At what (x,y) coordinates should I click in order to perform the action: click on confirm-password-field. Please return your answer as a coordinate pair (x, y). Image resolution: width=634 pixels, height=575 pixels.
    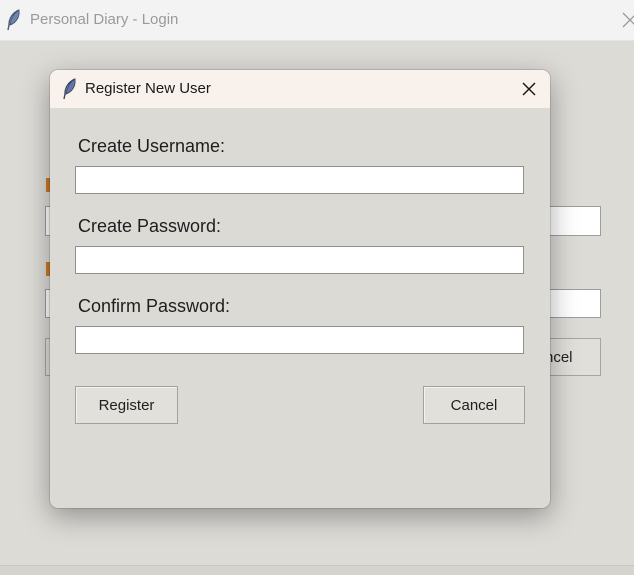
    Looking at the image, I should click on (299, 340).